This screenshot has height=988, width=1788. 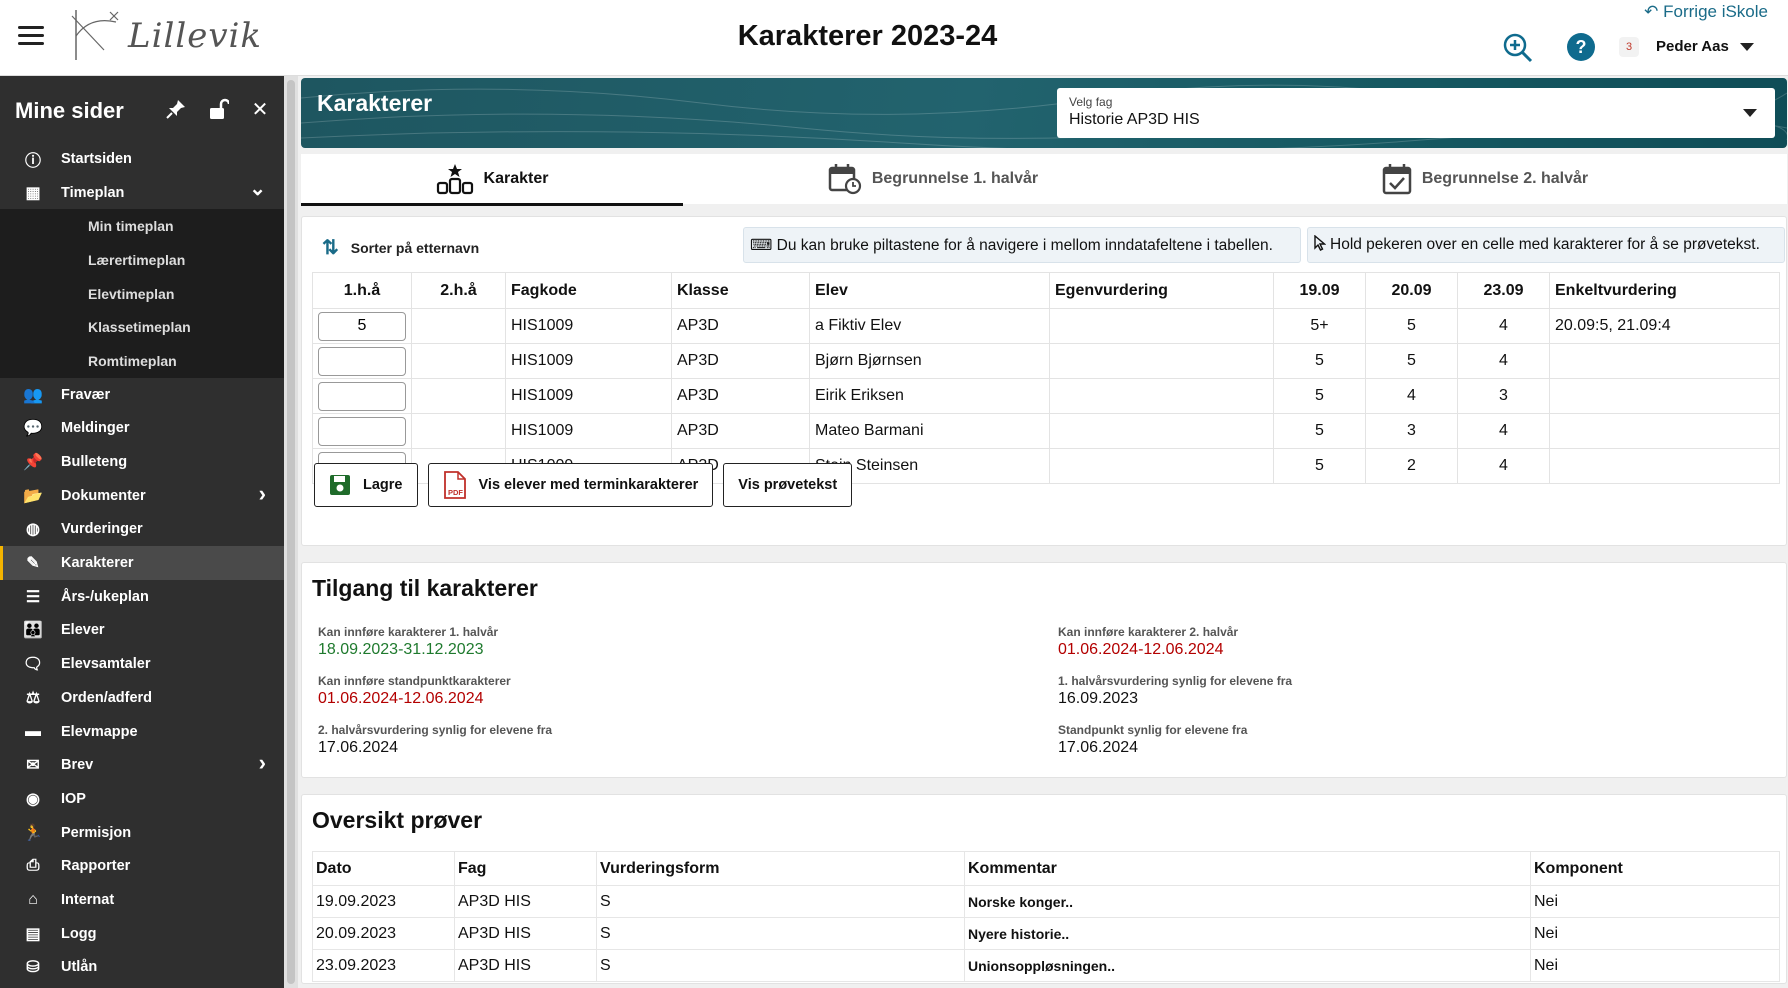 I want to click on back-link: ↶ Forrige iSkole, so click(x=1706, y=12).